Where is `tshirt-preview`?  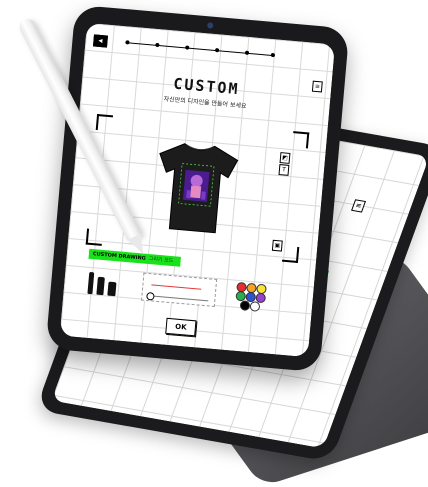 tshirt-preview is located at coordinates (196, 186).